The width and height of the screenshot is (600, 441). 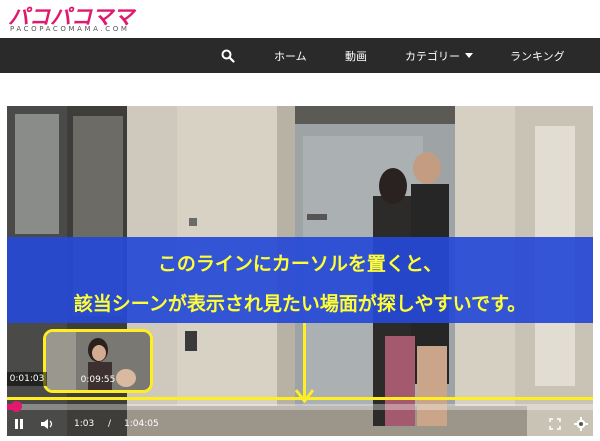 What do you see at coordinates (581, 424) in the screenshot?
I see `settings-icon` at bounding box center [581, 424].